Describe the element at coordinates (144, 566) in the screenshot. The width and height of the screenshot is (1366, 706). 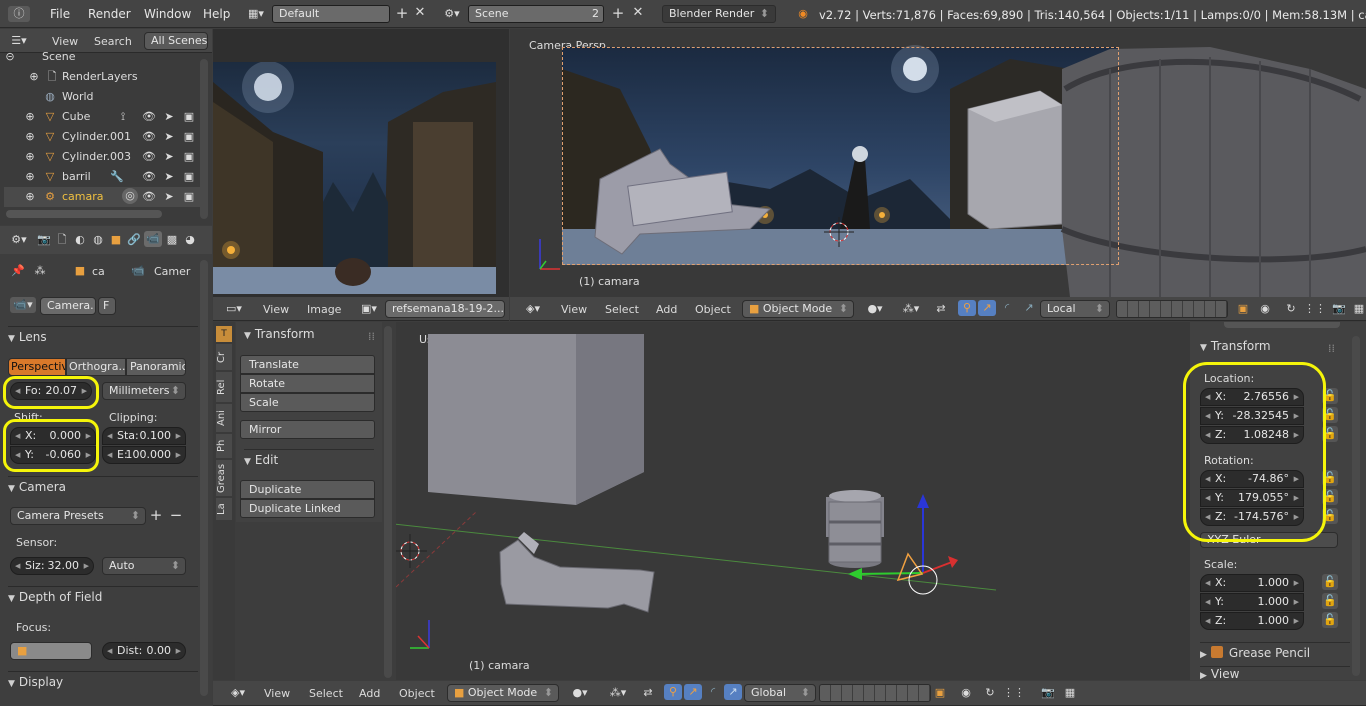
I see `sensor-fit-select: Auto ⬍` at that location.